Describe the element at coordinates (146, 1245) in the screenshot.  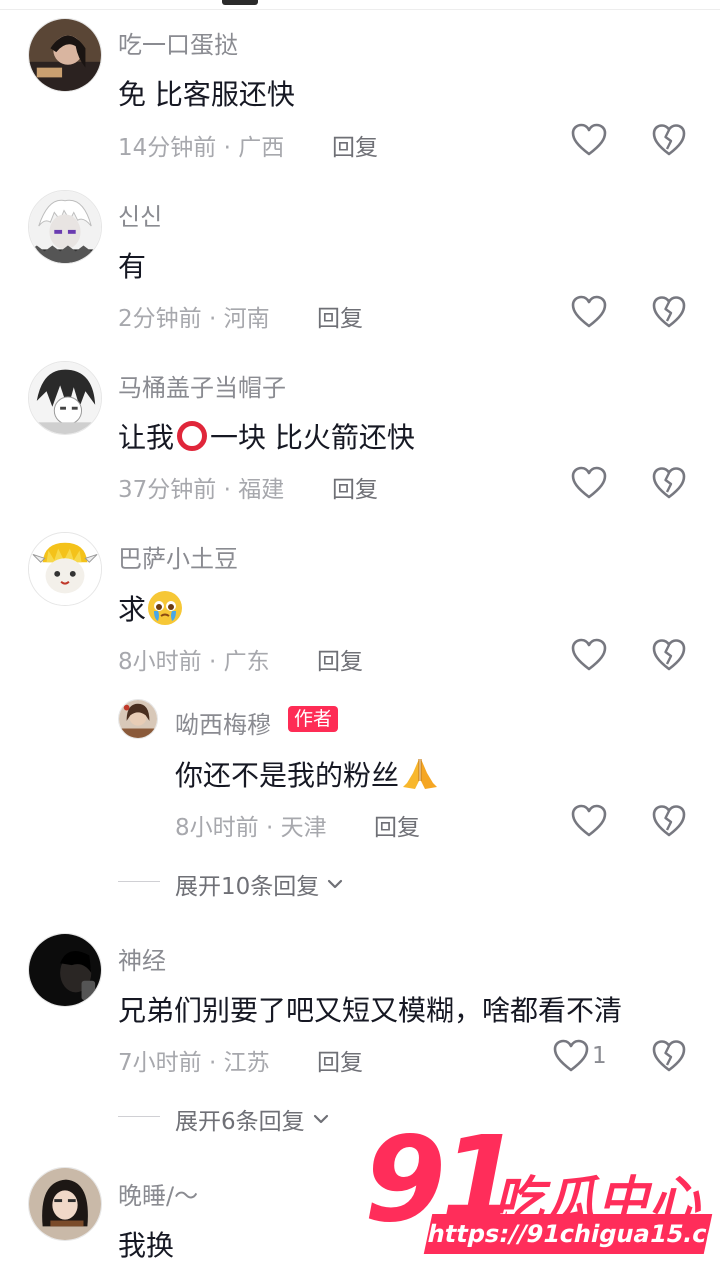
I see `comment-text: 我换` at that location.